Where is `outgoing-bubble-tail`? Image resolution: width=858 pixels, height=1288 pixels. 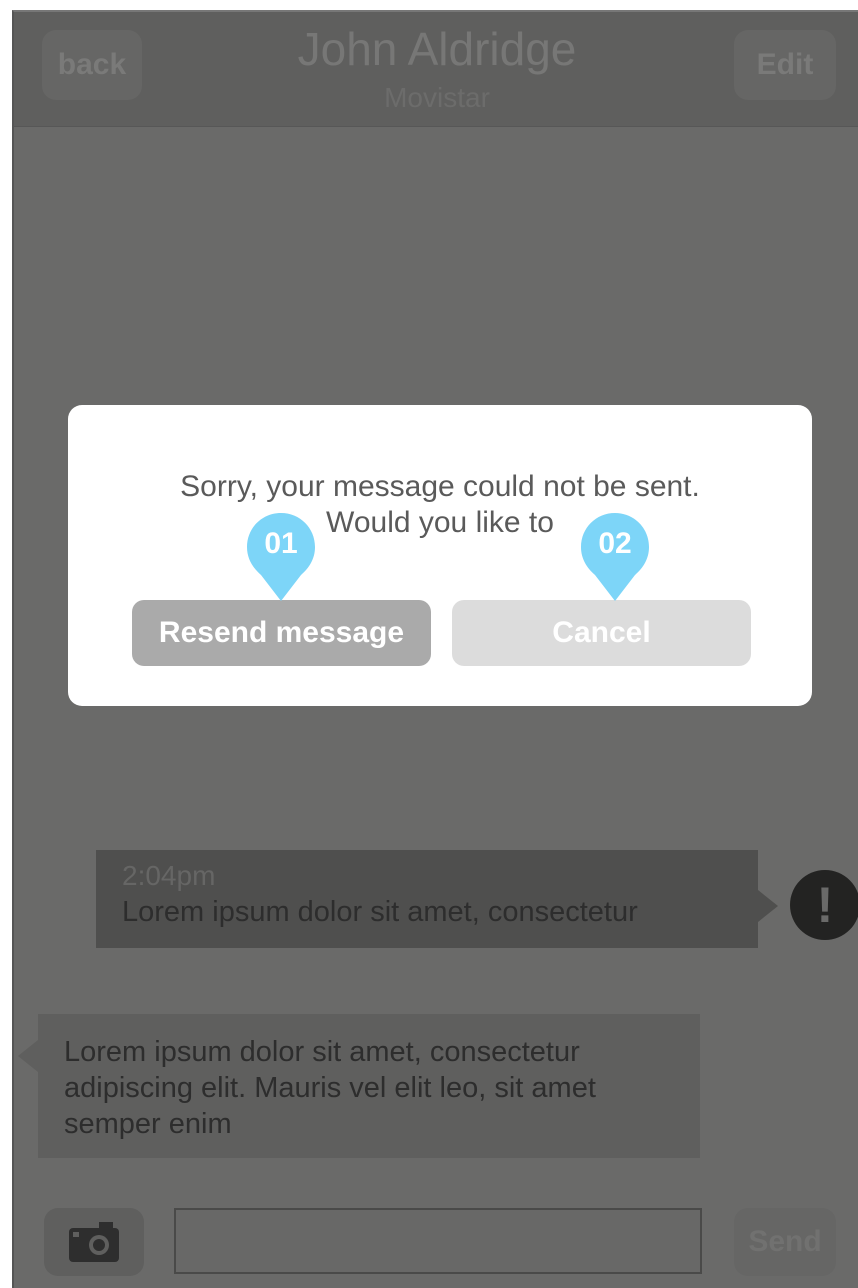 outgoing-bubble-tail is located at coordinates (768, 906).